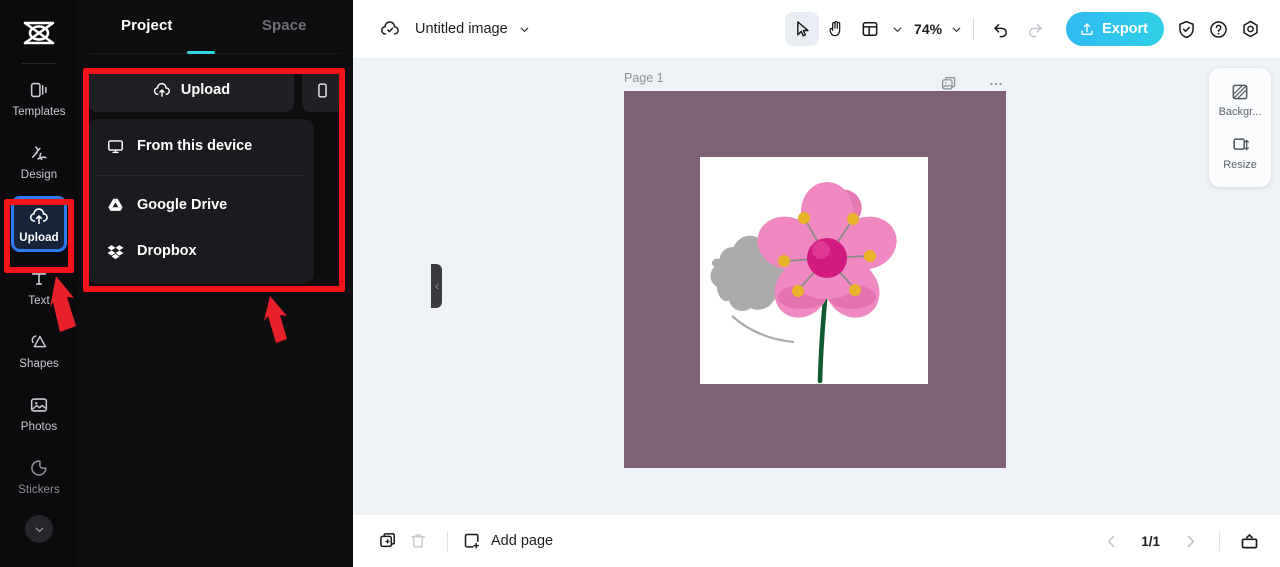 The image size is (1280, 567). I want to click on help-button, so click(1218, 29).